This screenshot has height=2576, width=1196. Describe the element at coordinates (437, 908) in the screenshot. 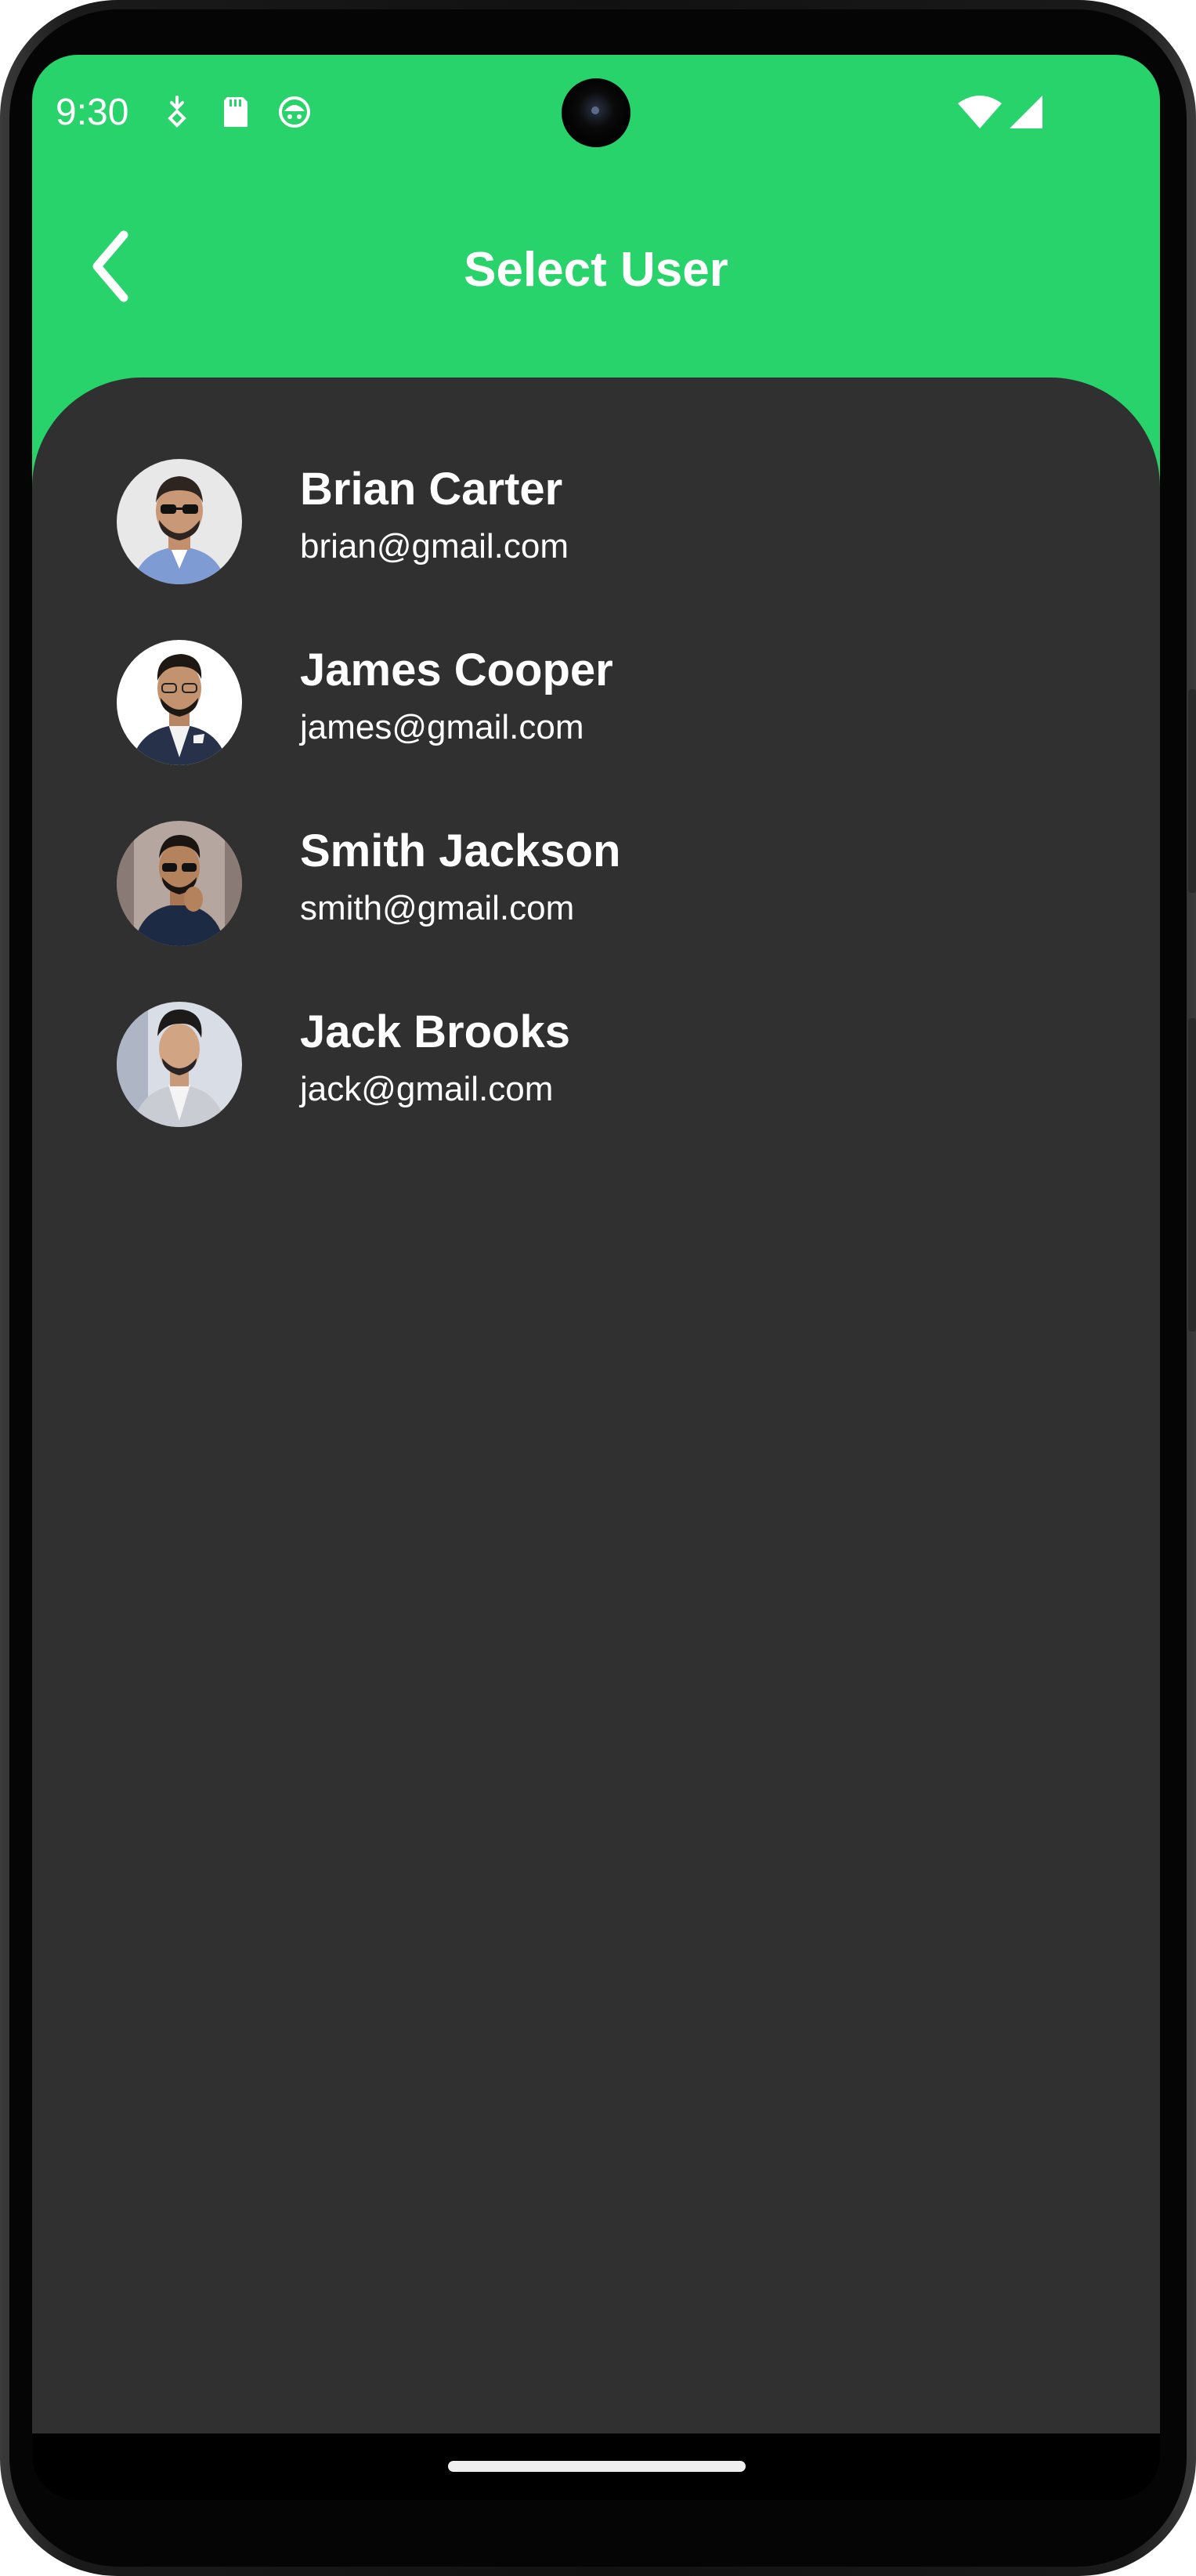

I see `user-email: smith@gmail.com` at that location.